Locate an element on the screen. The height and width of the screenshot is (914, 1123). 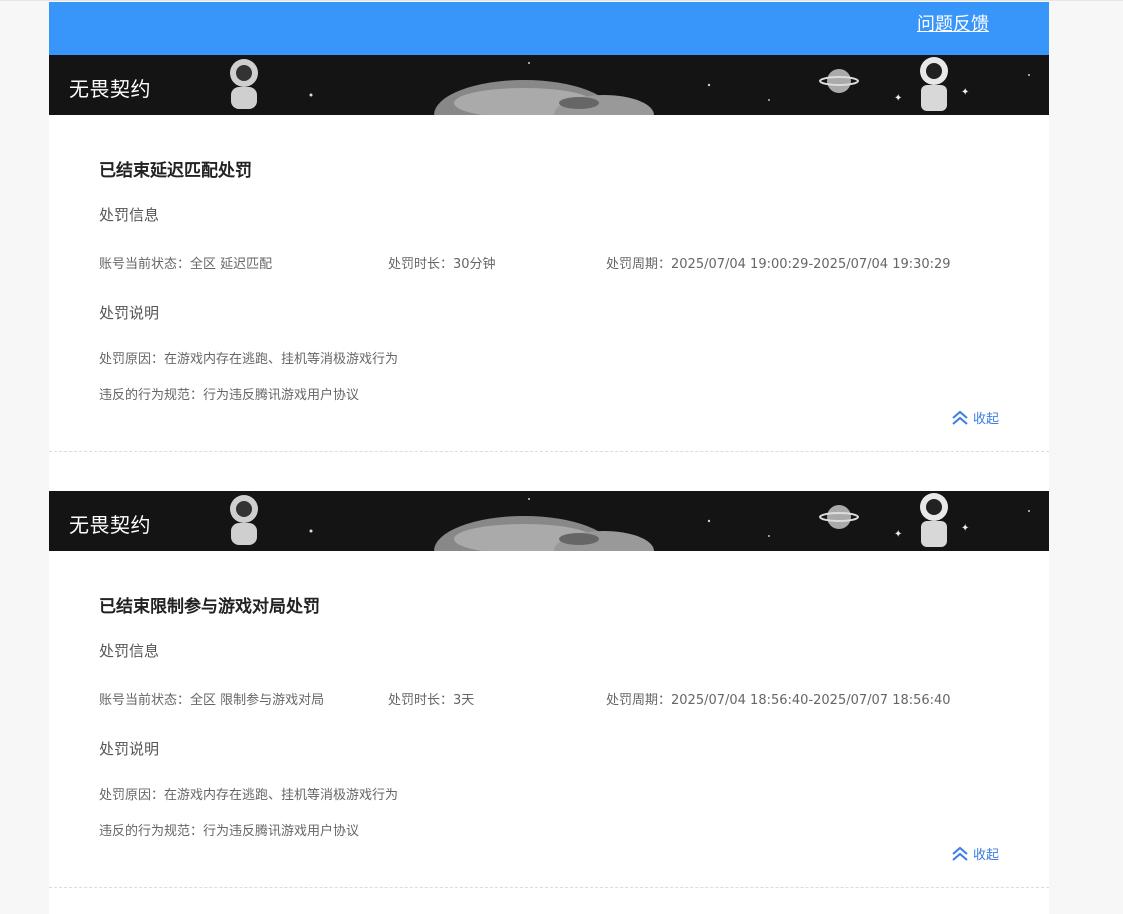
account-status: 账号当前状态：全区 延迟匹配 is located at coordinates (186, 264).